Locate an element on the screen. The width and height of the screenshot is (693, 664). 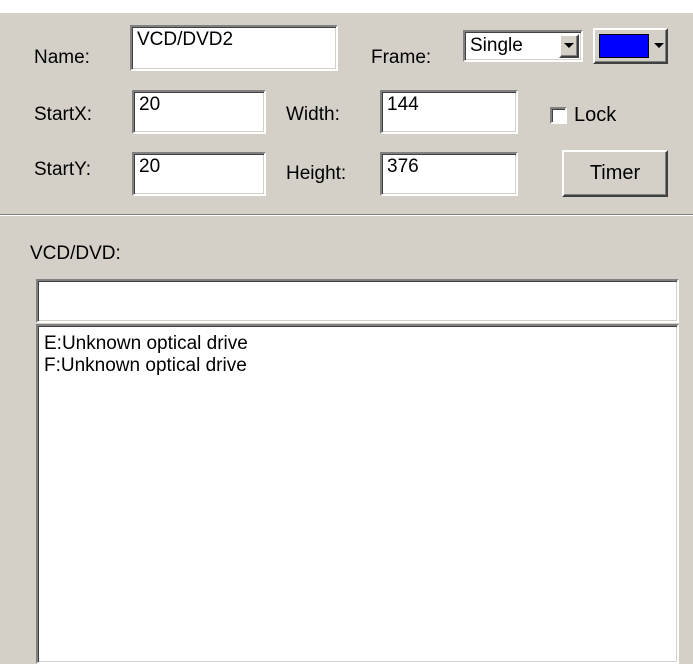
frame-select-value: Single is located at coordinates (496, 45).